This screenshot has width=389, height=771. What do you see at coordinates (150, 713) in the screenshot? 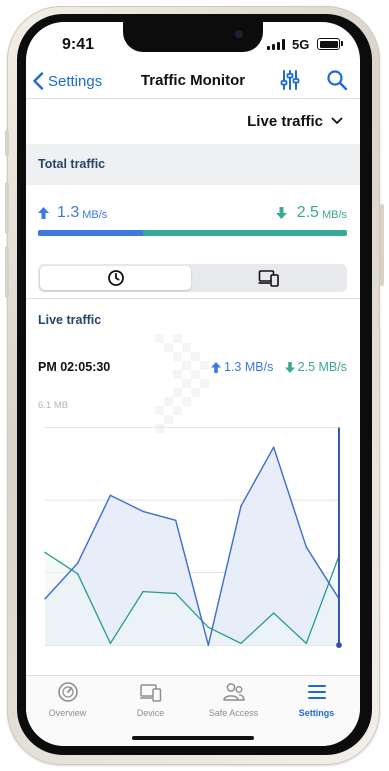
I see `tab-device-label: Device` at bounding box center [150, 713].